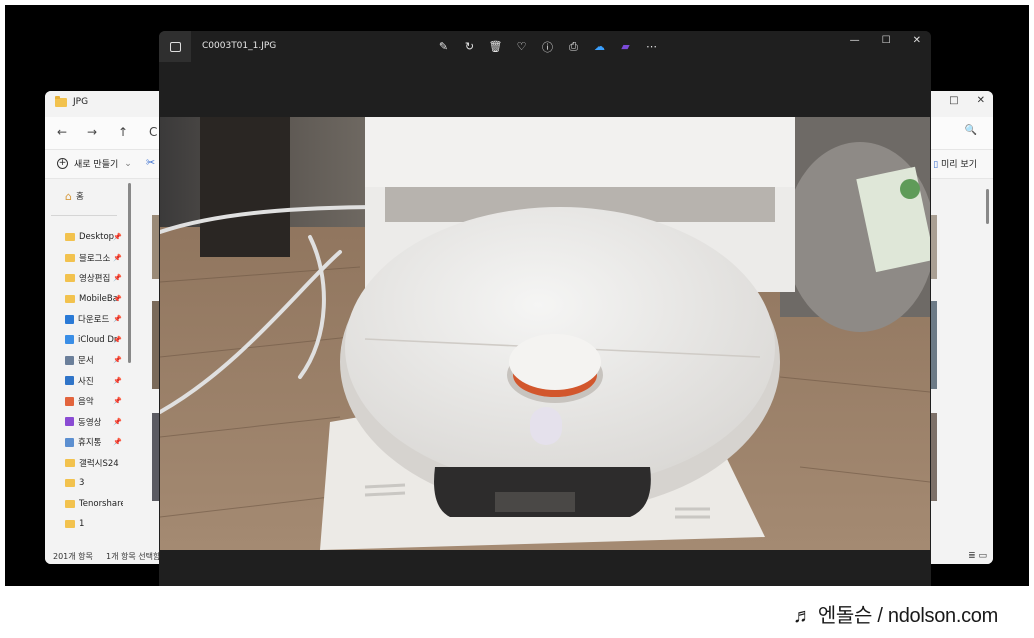 The image size is (1034, 638). Describe the element at coordinates (69, 421) in the screenshot. I see `video-icon` at that location.